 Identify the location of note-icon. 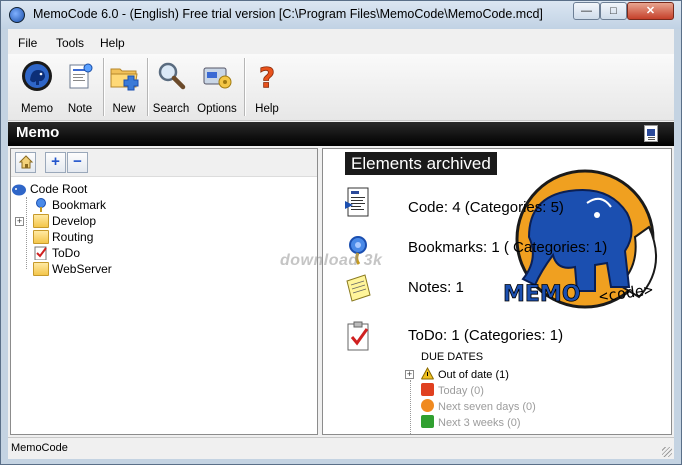
(81, 76).